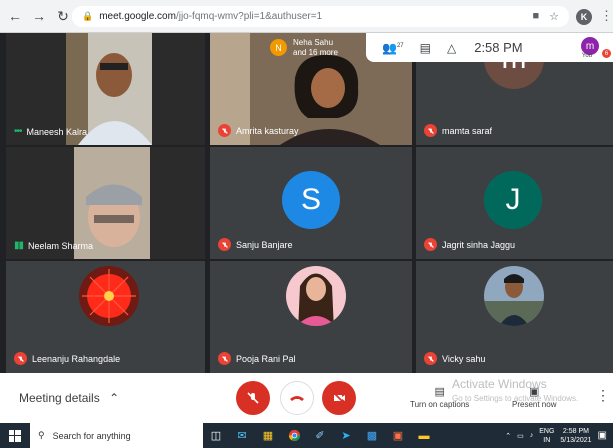 The width and height of the screenshot is (613, 448). Describe the element at coordinates (63, 16) in the screenshot. I see `reload-icon: ↻` at that location.